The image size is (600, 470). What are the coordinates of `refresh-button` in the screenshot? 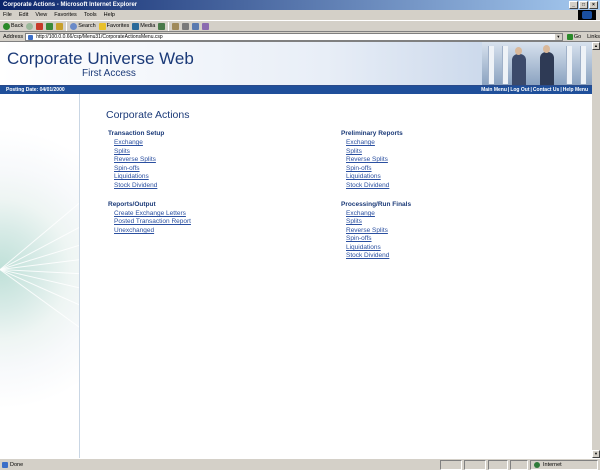 It's located at (50, 26).